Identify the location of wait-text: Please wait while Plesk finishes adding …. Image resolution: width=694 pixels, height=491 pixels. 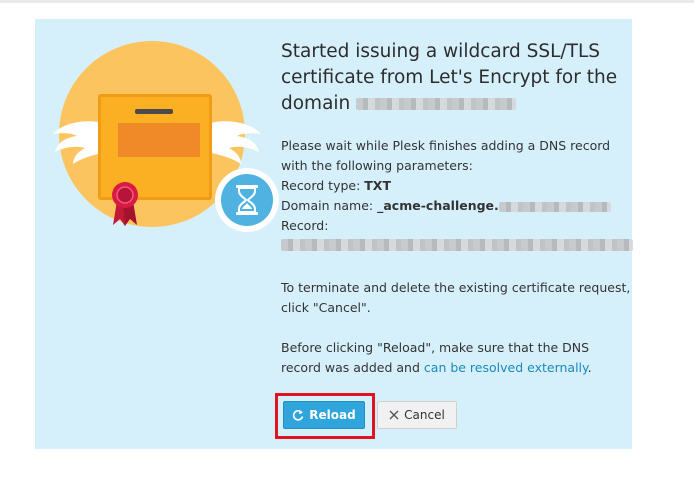
(446, 155).